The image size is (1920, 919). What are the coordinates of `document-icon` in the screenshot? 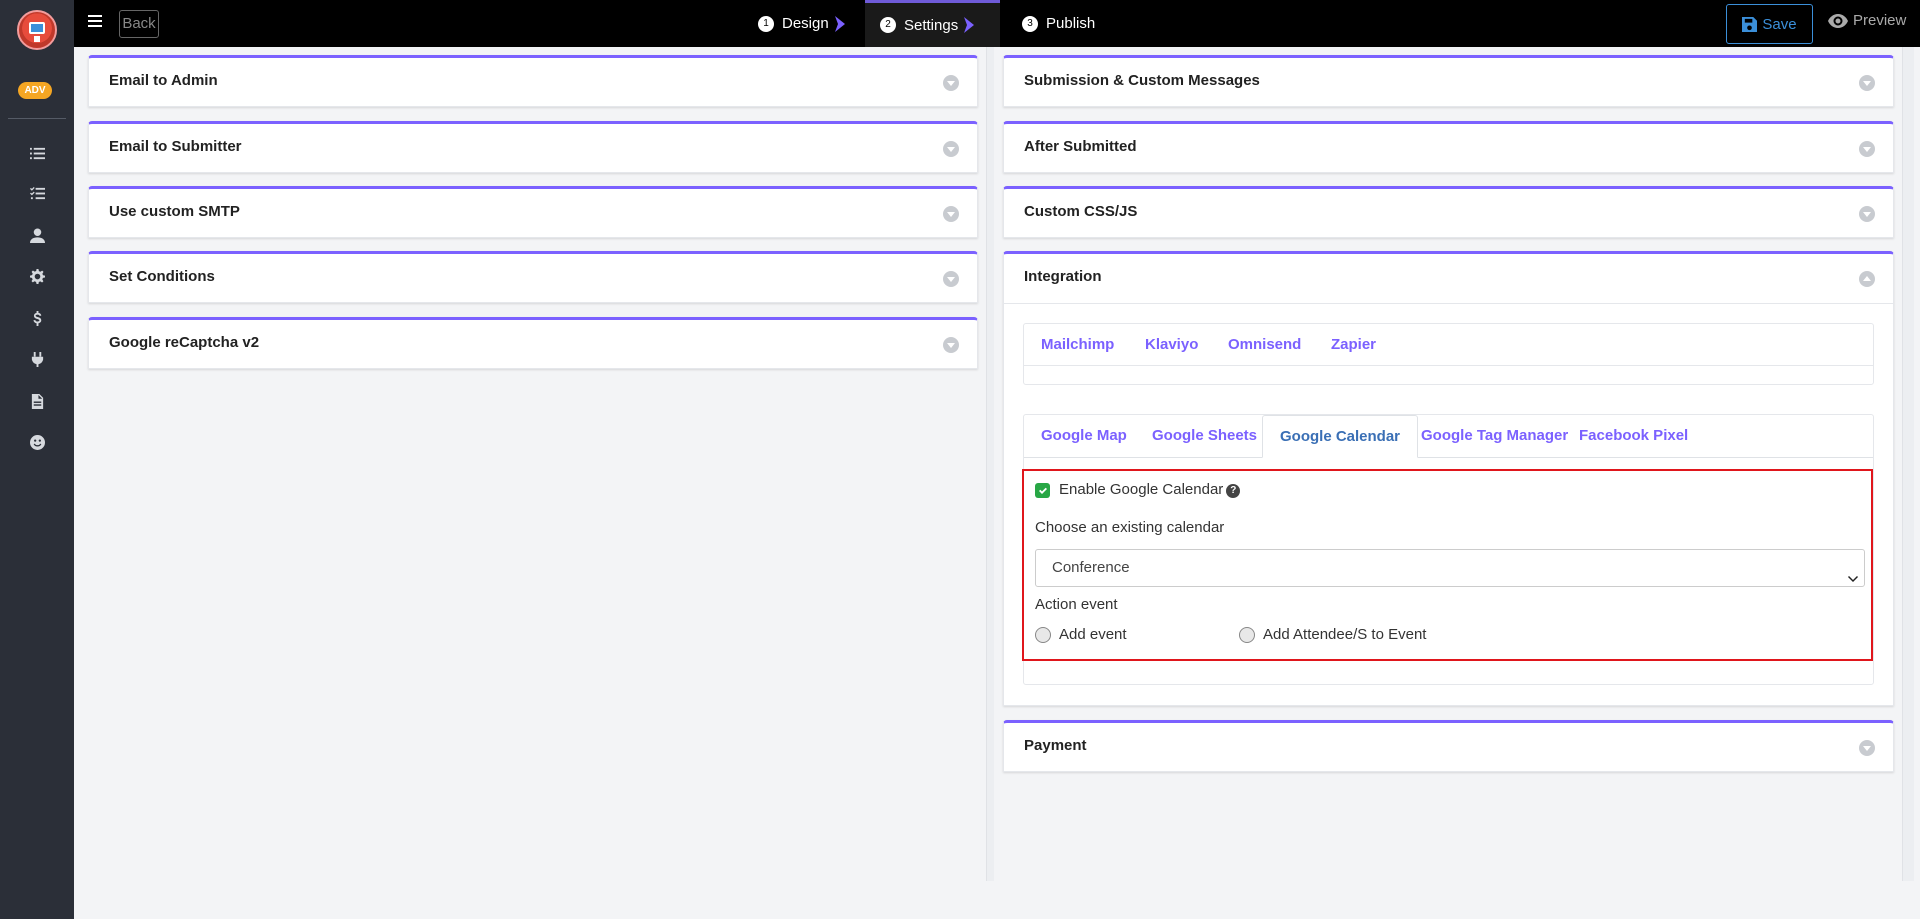 It's located at (37, 401).